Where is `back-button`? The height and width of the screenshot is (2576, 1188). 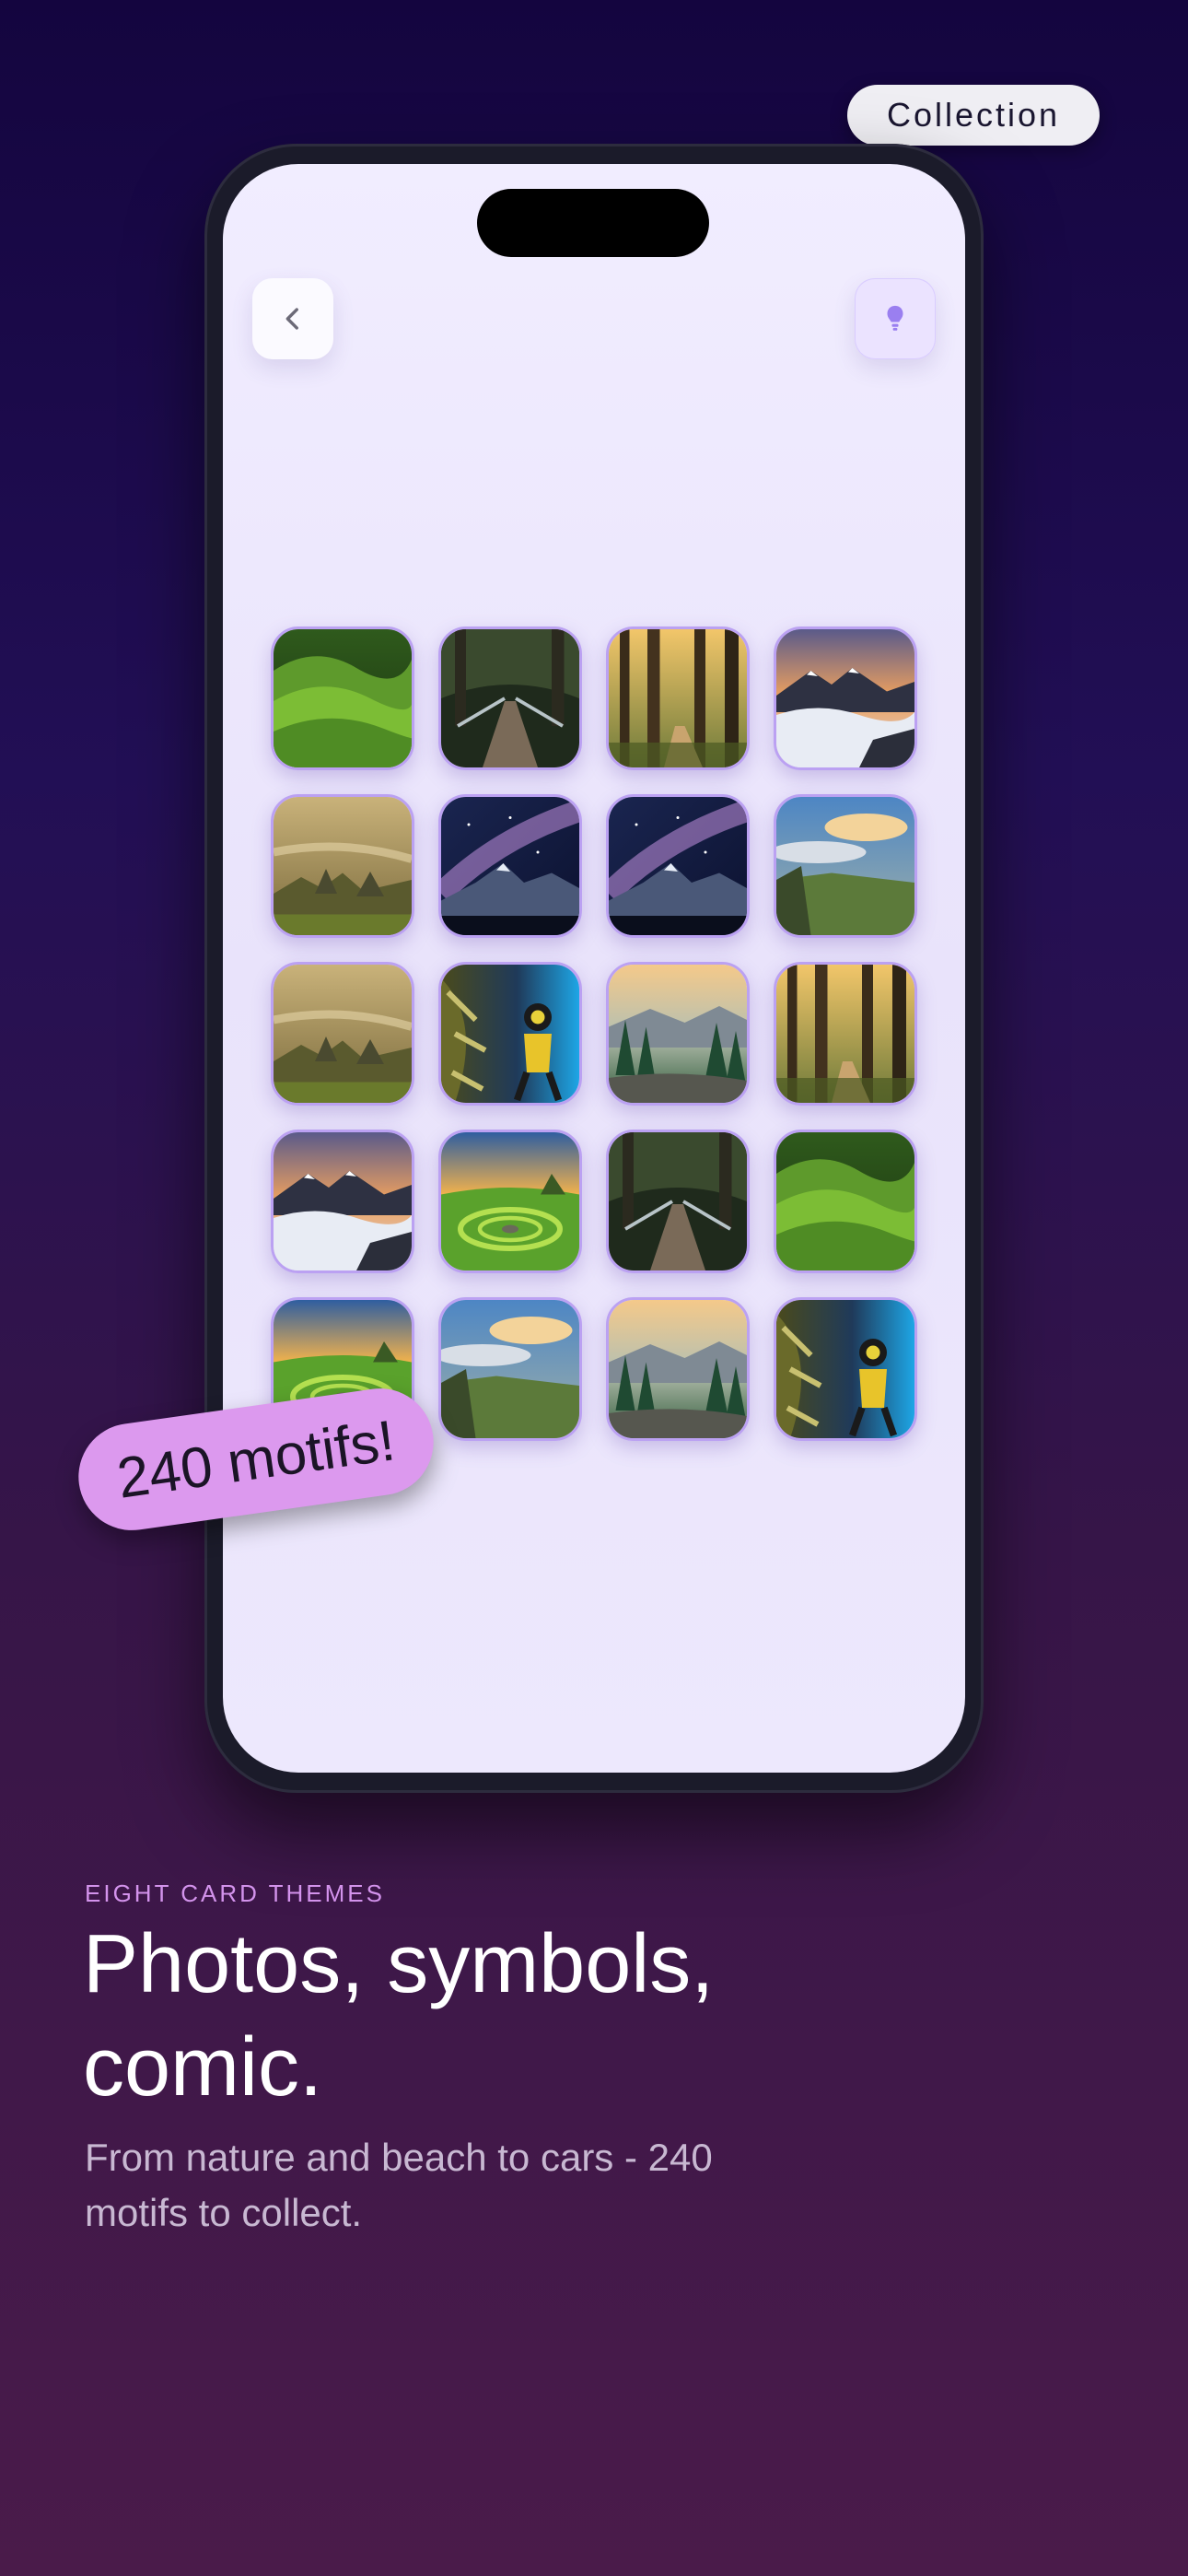
back-button is located at coordinates (292, 318).